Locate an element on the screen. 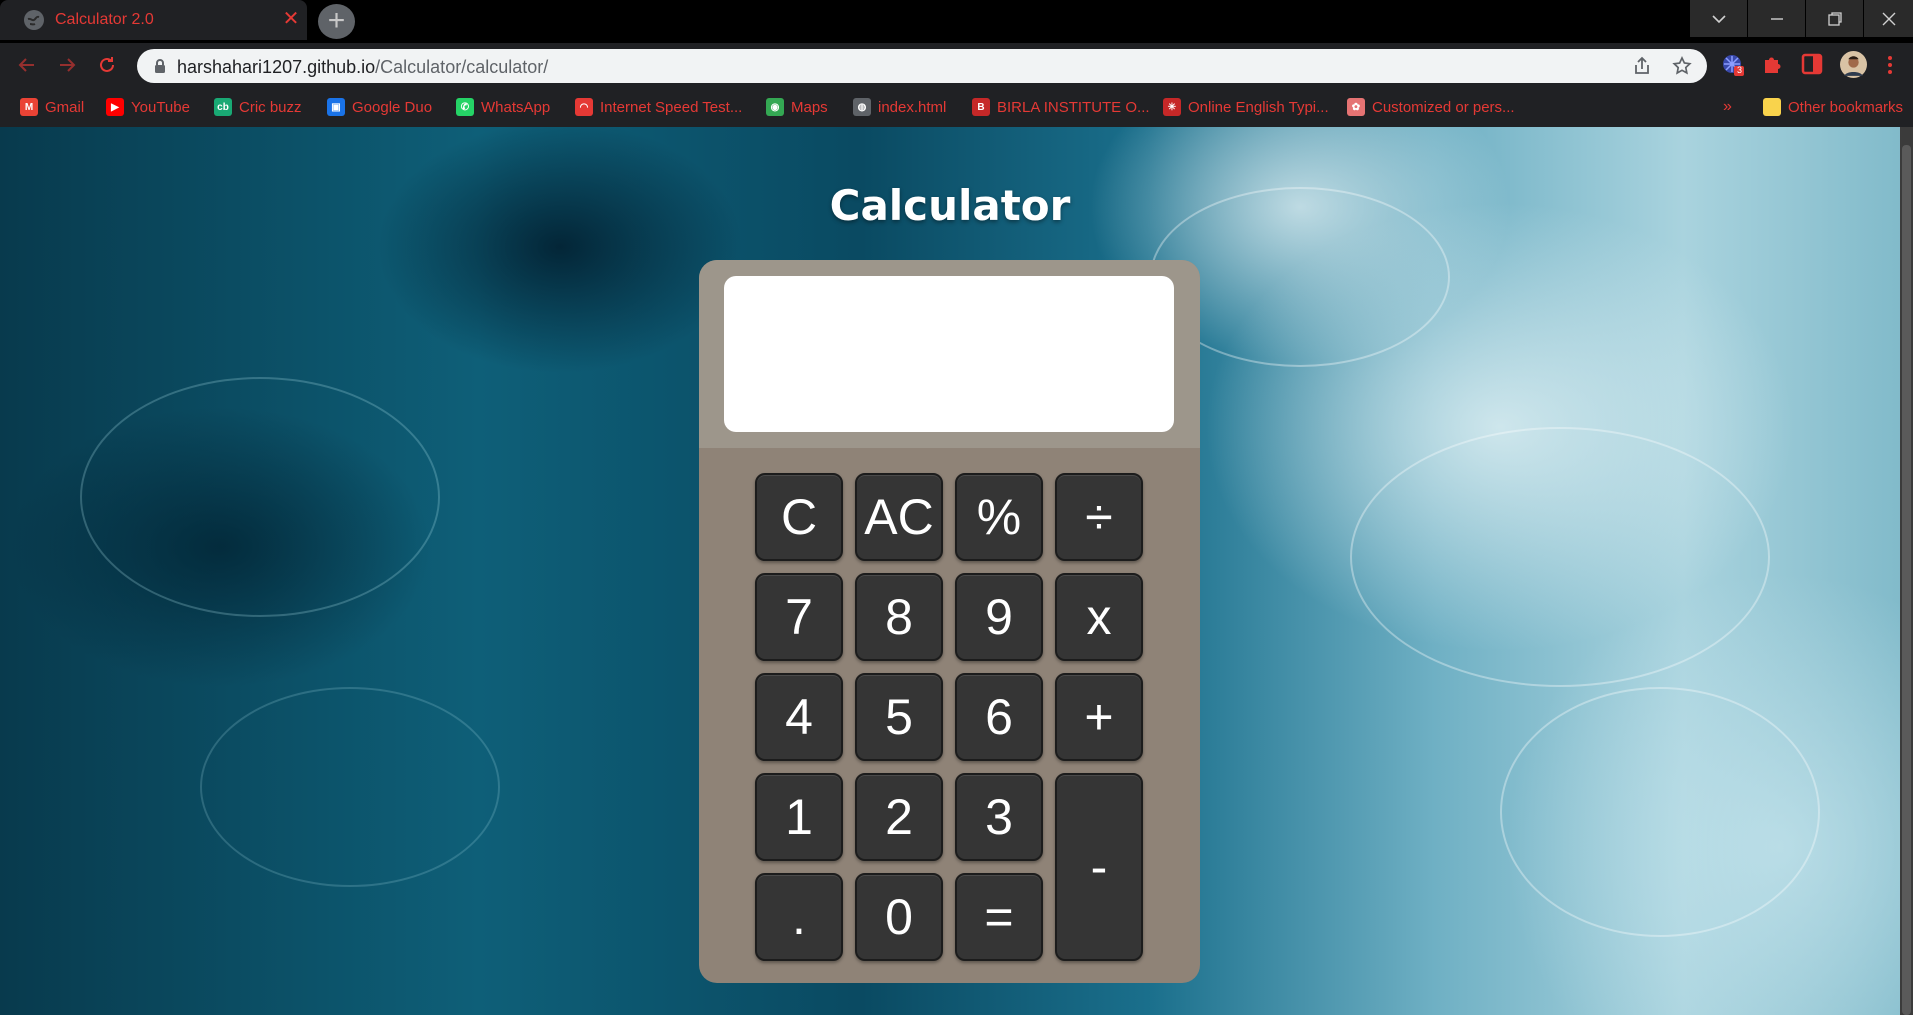  calculator-header is located at coordinates (949, 354).